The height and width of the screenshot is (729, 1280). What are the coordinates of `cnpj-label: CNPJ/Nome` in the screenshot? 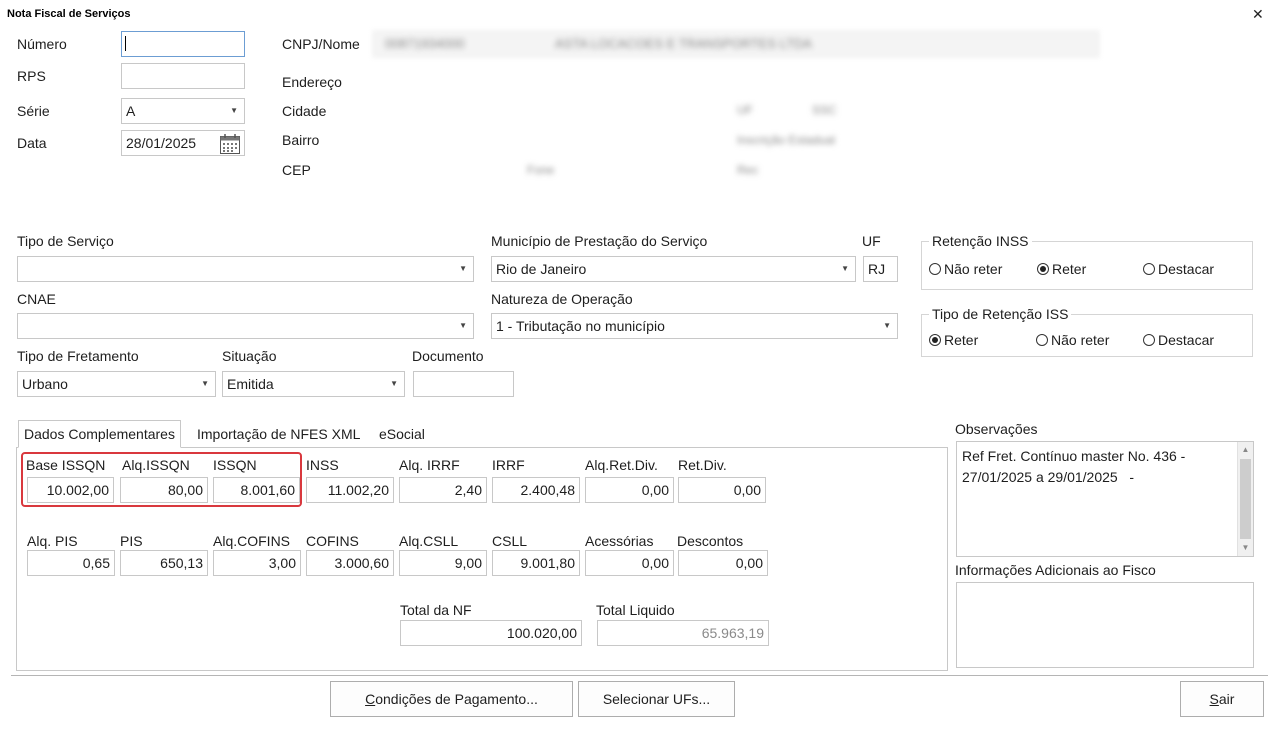 It's located at (321, 44).